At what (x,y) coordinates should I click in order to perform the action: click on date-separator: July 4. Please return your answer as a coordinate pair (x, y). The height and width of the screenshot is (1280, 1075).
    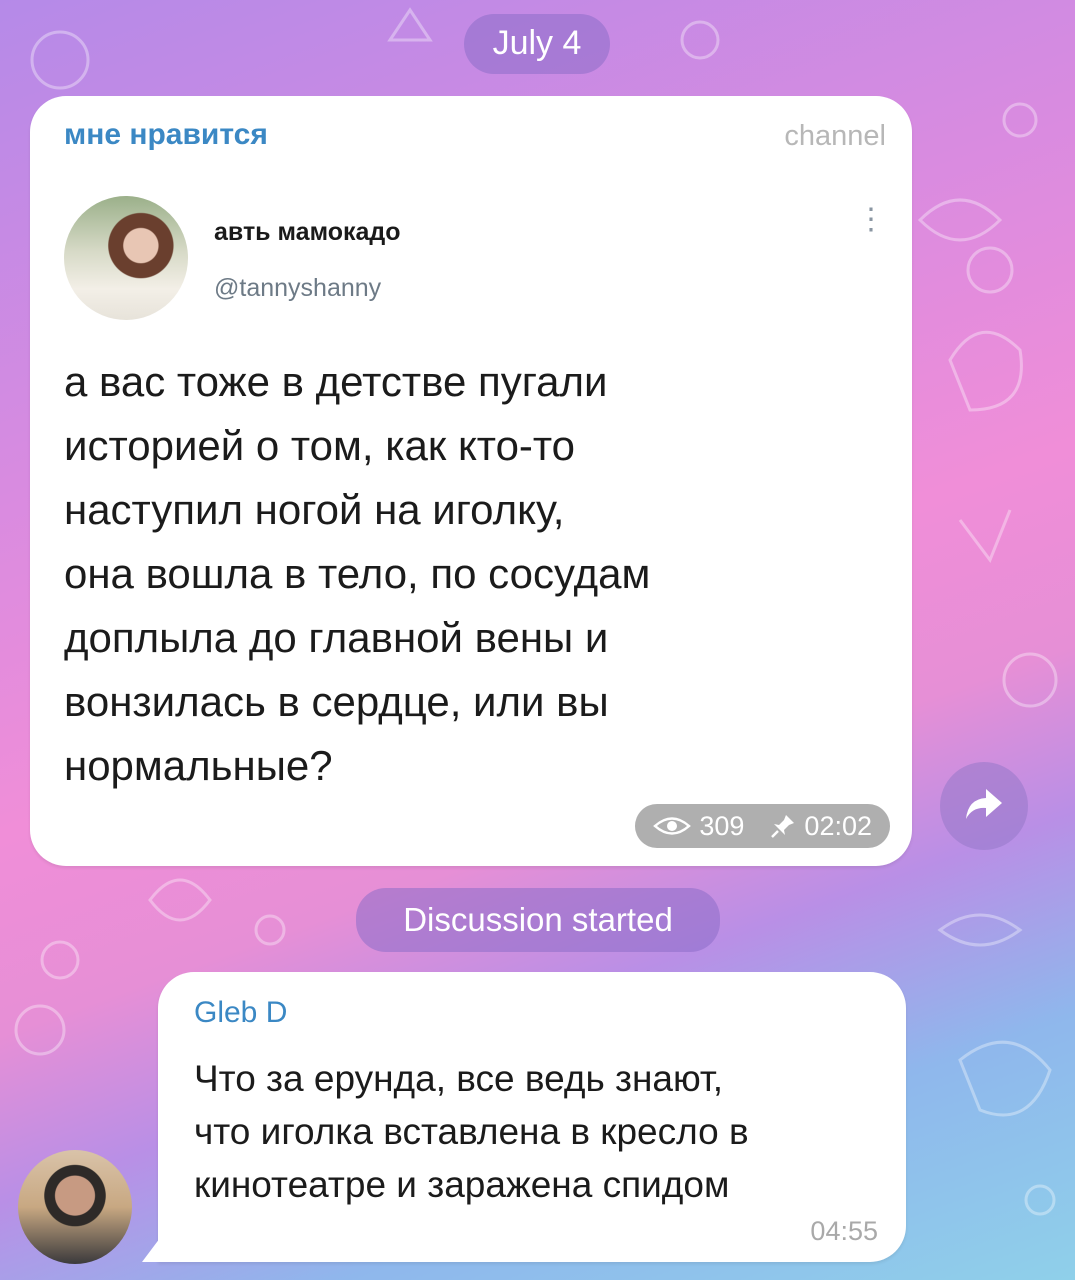
    Looking at the image, I should click on (537, 44).